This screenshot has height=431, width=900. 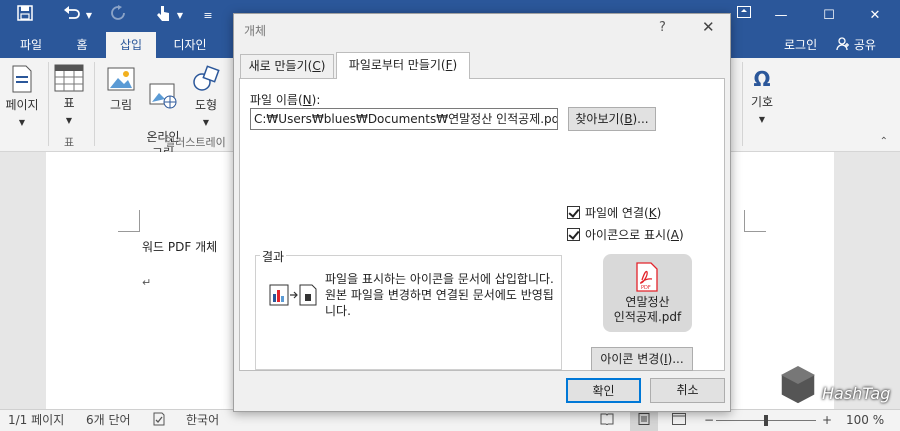 What do you see at coordinates (617, 213) in the screenshot?
I see `link-to-file-text: 파일에 연결(` at bounding box center [617, 213].